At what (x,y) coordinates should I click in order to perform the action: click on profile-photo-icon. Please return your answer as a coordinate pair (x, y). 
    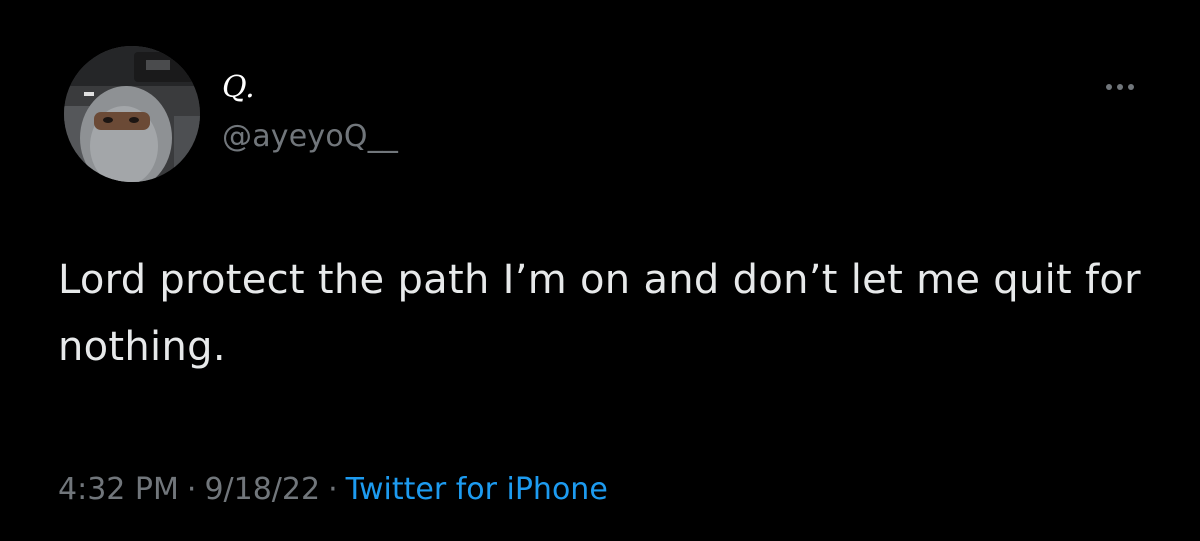
    Looking at the image, I should click on (132, 114).